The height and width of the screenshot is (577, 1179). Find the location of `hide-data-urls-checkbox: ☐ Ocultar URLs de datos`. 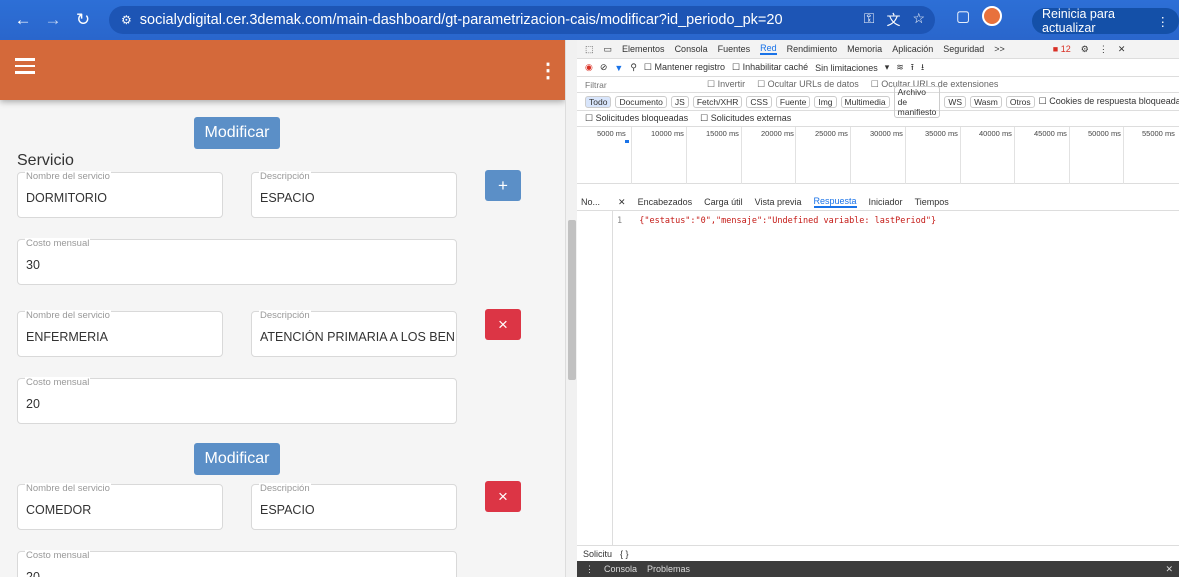

hide-data-urls-checkbox: ☐ Ocultar URLs de datos is located at coordinates (808, 84).